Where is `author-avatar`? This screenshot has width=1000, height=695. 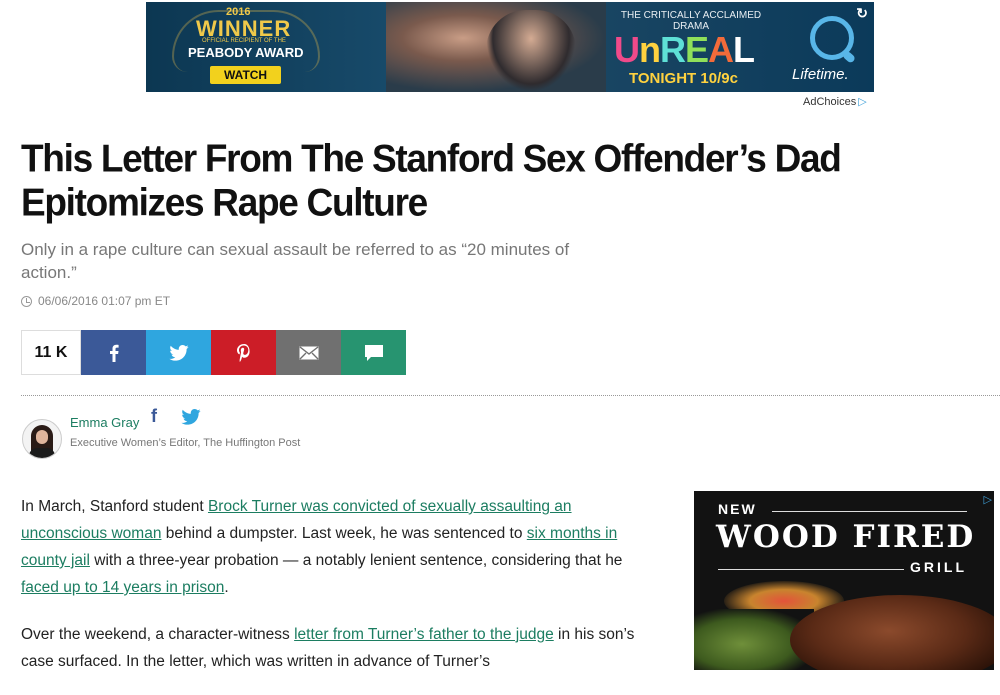 author-avatar is located at coordinates (42, 439).